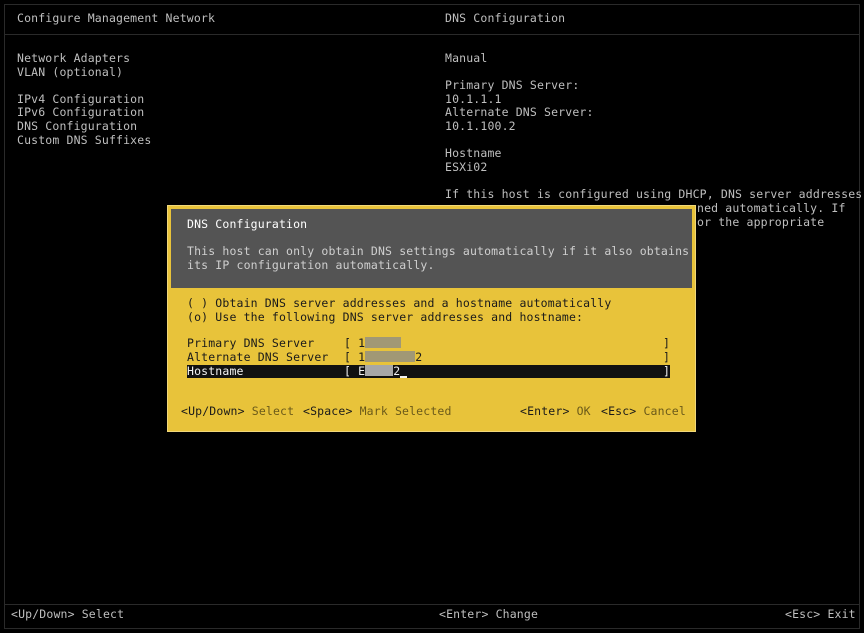 The height and width of the screenshot is (633, 864). What do you see at coordinates (84, 72) in the screenshot?
I see `menu-item-vlan: VLAN (optional)` at bounding box center [84, 72].